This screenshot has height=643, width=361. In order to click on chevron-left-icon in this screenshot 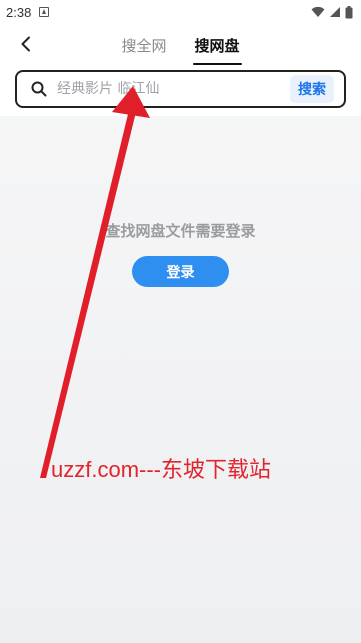, I will do `click(25, 44)`.